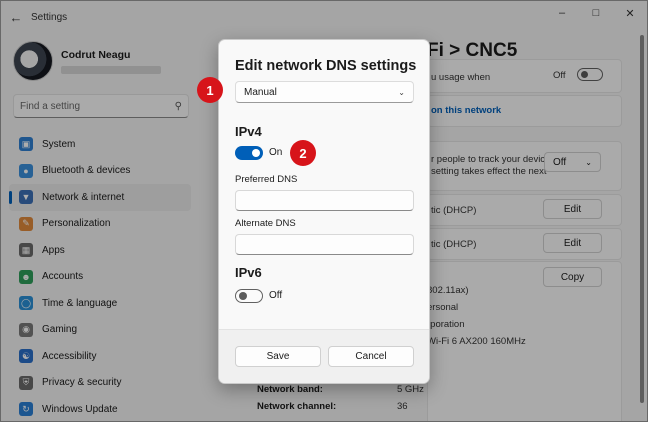 This screenshot has width=648, height=422. What do you see at coordinates (324, 356) in the screenshot?
I see `dialog-footer: Save Cancel` at bounding box center [324, 356].